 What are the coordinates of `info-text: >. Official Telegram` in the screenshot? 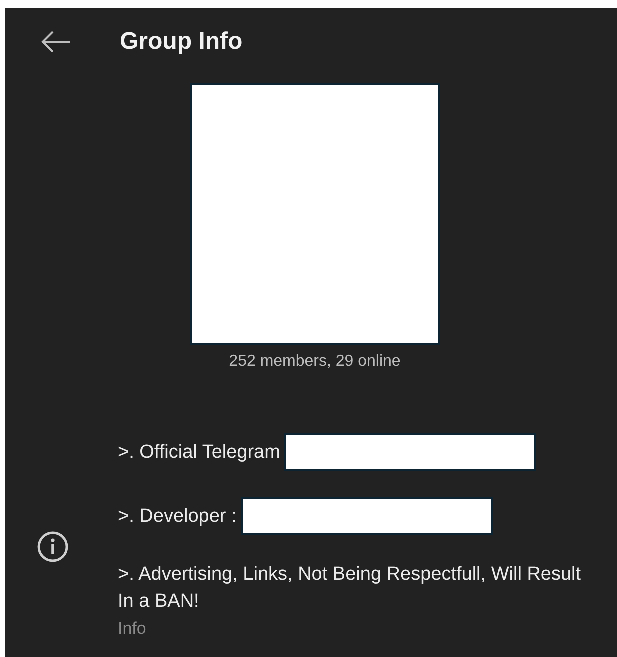 It's located at (199, 452).